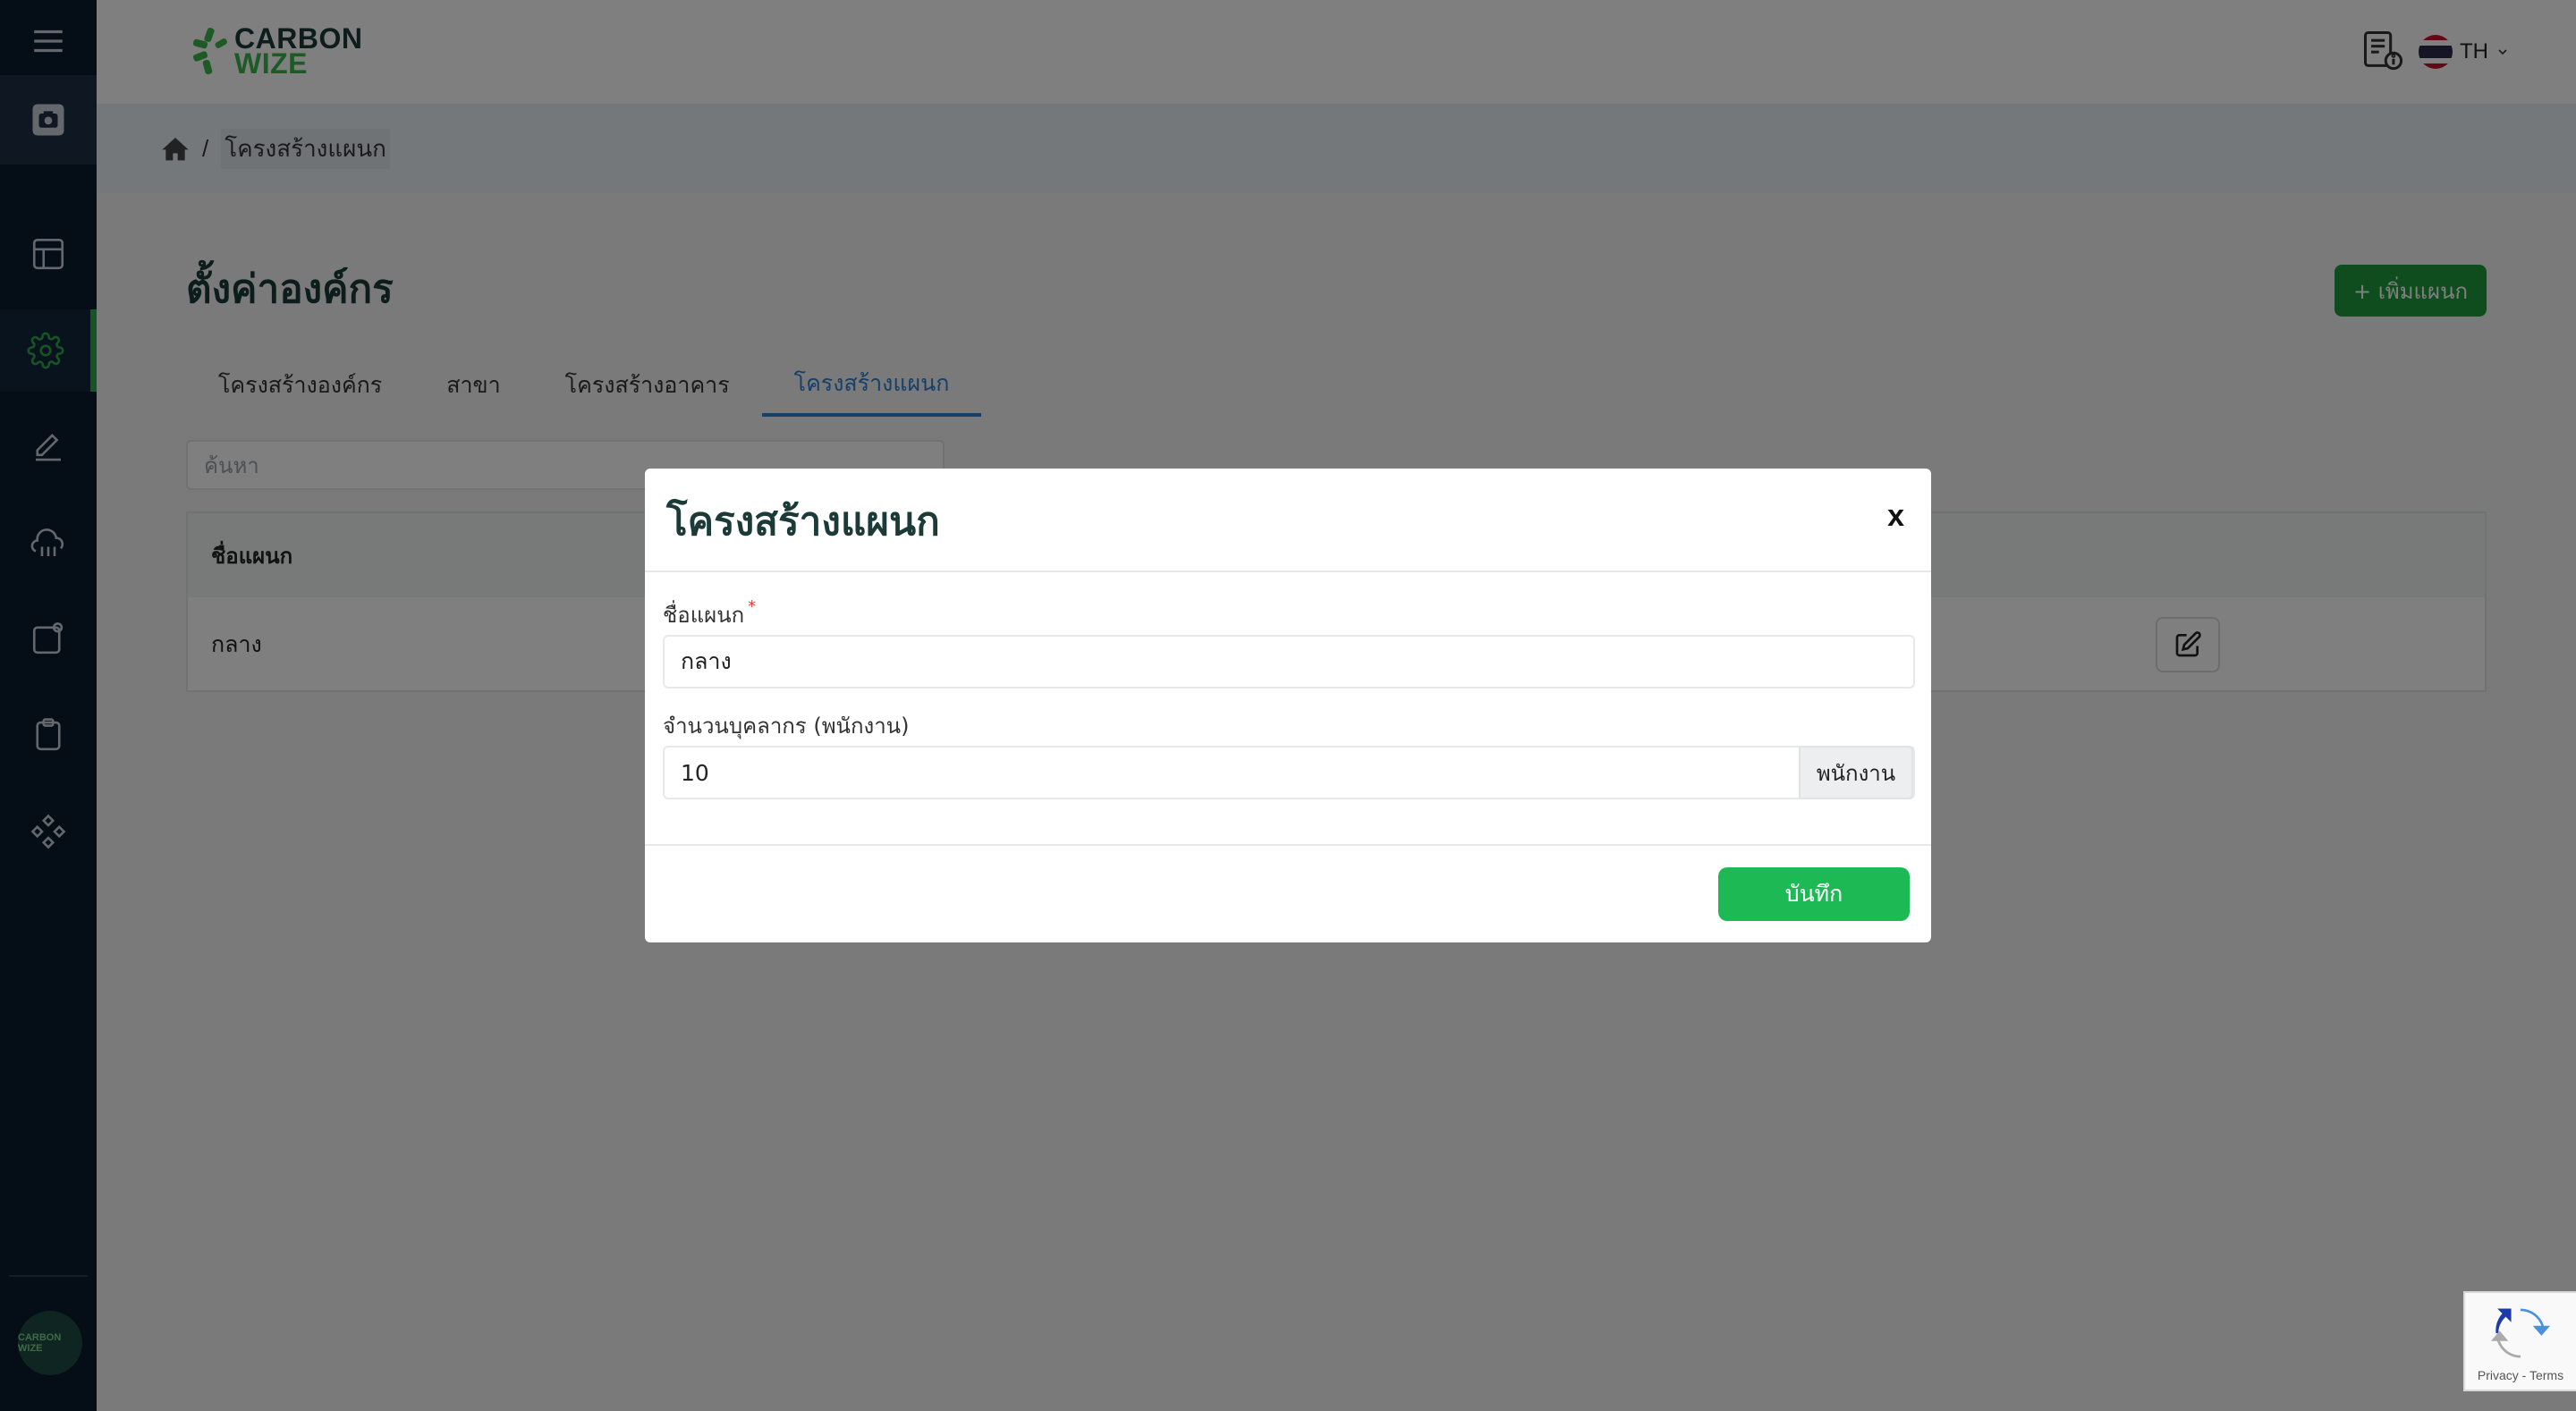  Describe the element at coordinates (1895, 517) in the screenshot. I see `close-button: x` at that location.